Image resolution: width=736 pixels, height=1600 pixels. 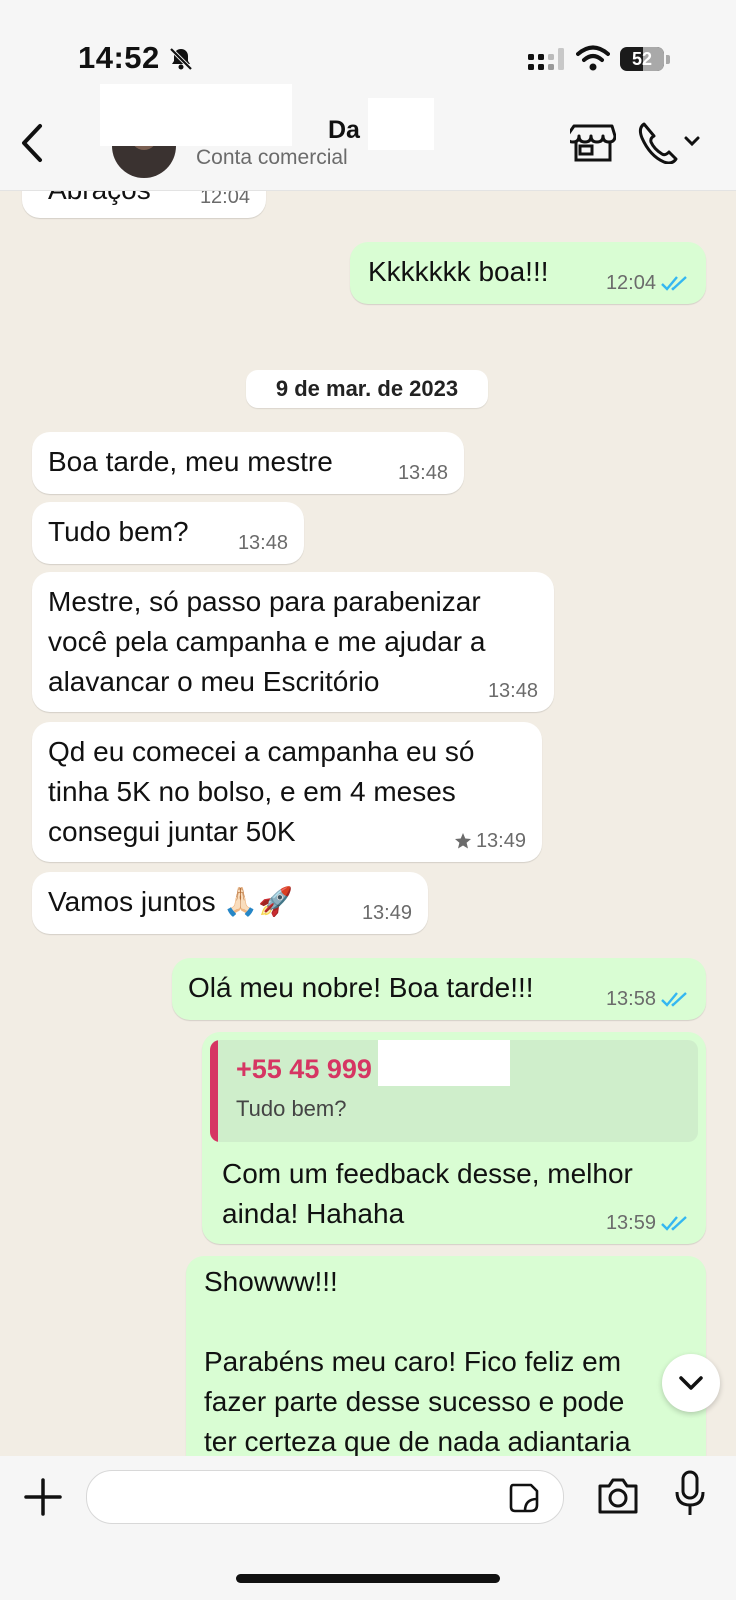 What do you see at coordinates (618, 1496) in the screenshot?
I see `camera-icon` at bounding box center [618, 1496].